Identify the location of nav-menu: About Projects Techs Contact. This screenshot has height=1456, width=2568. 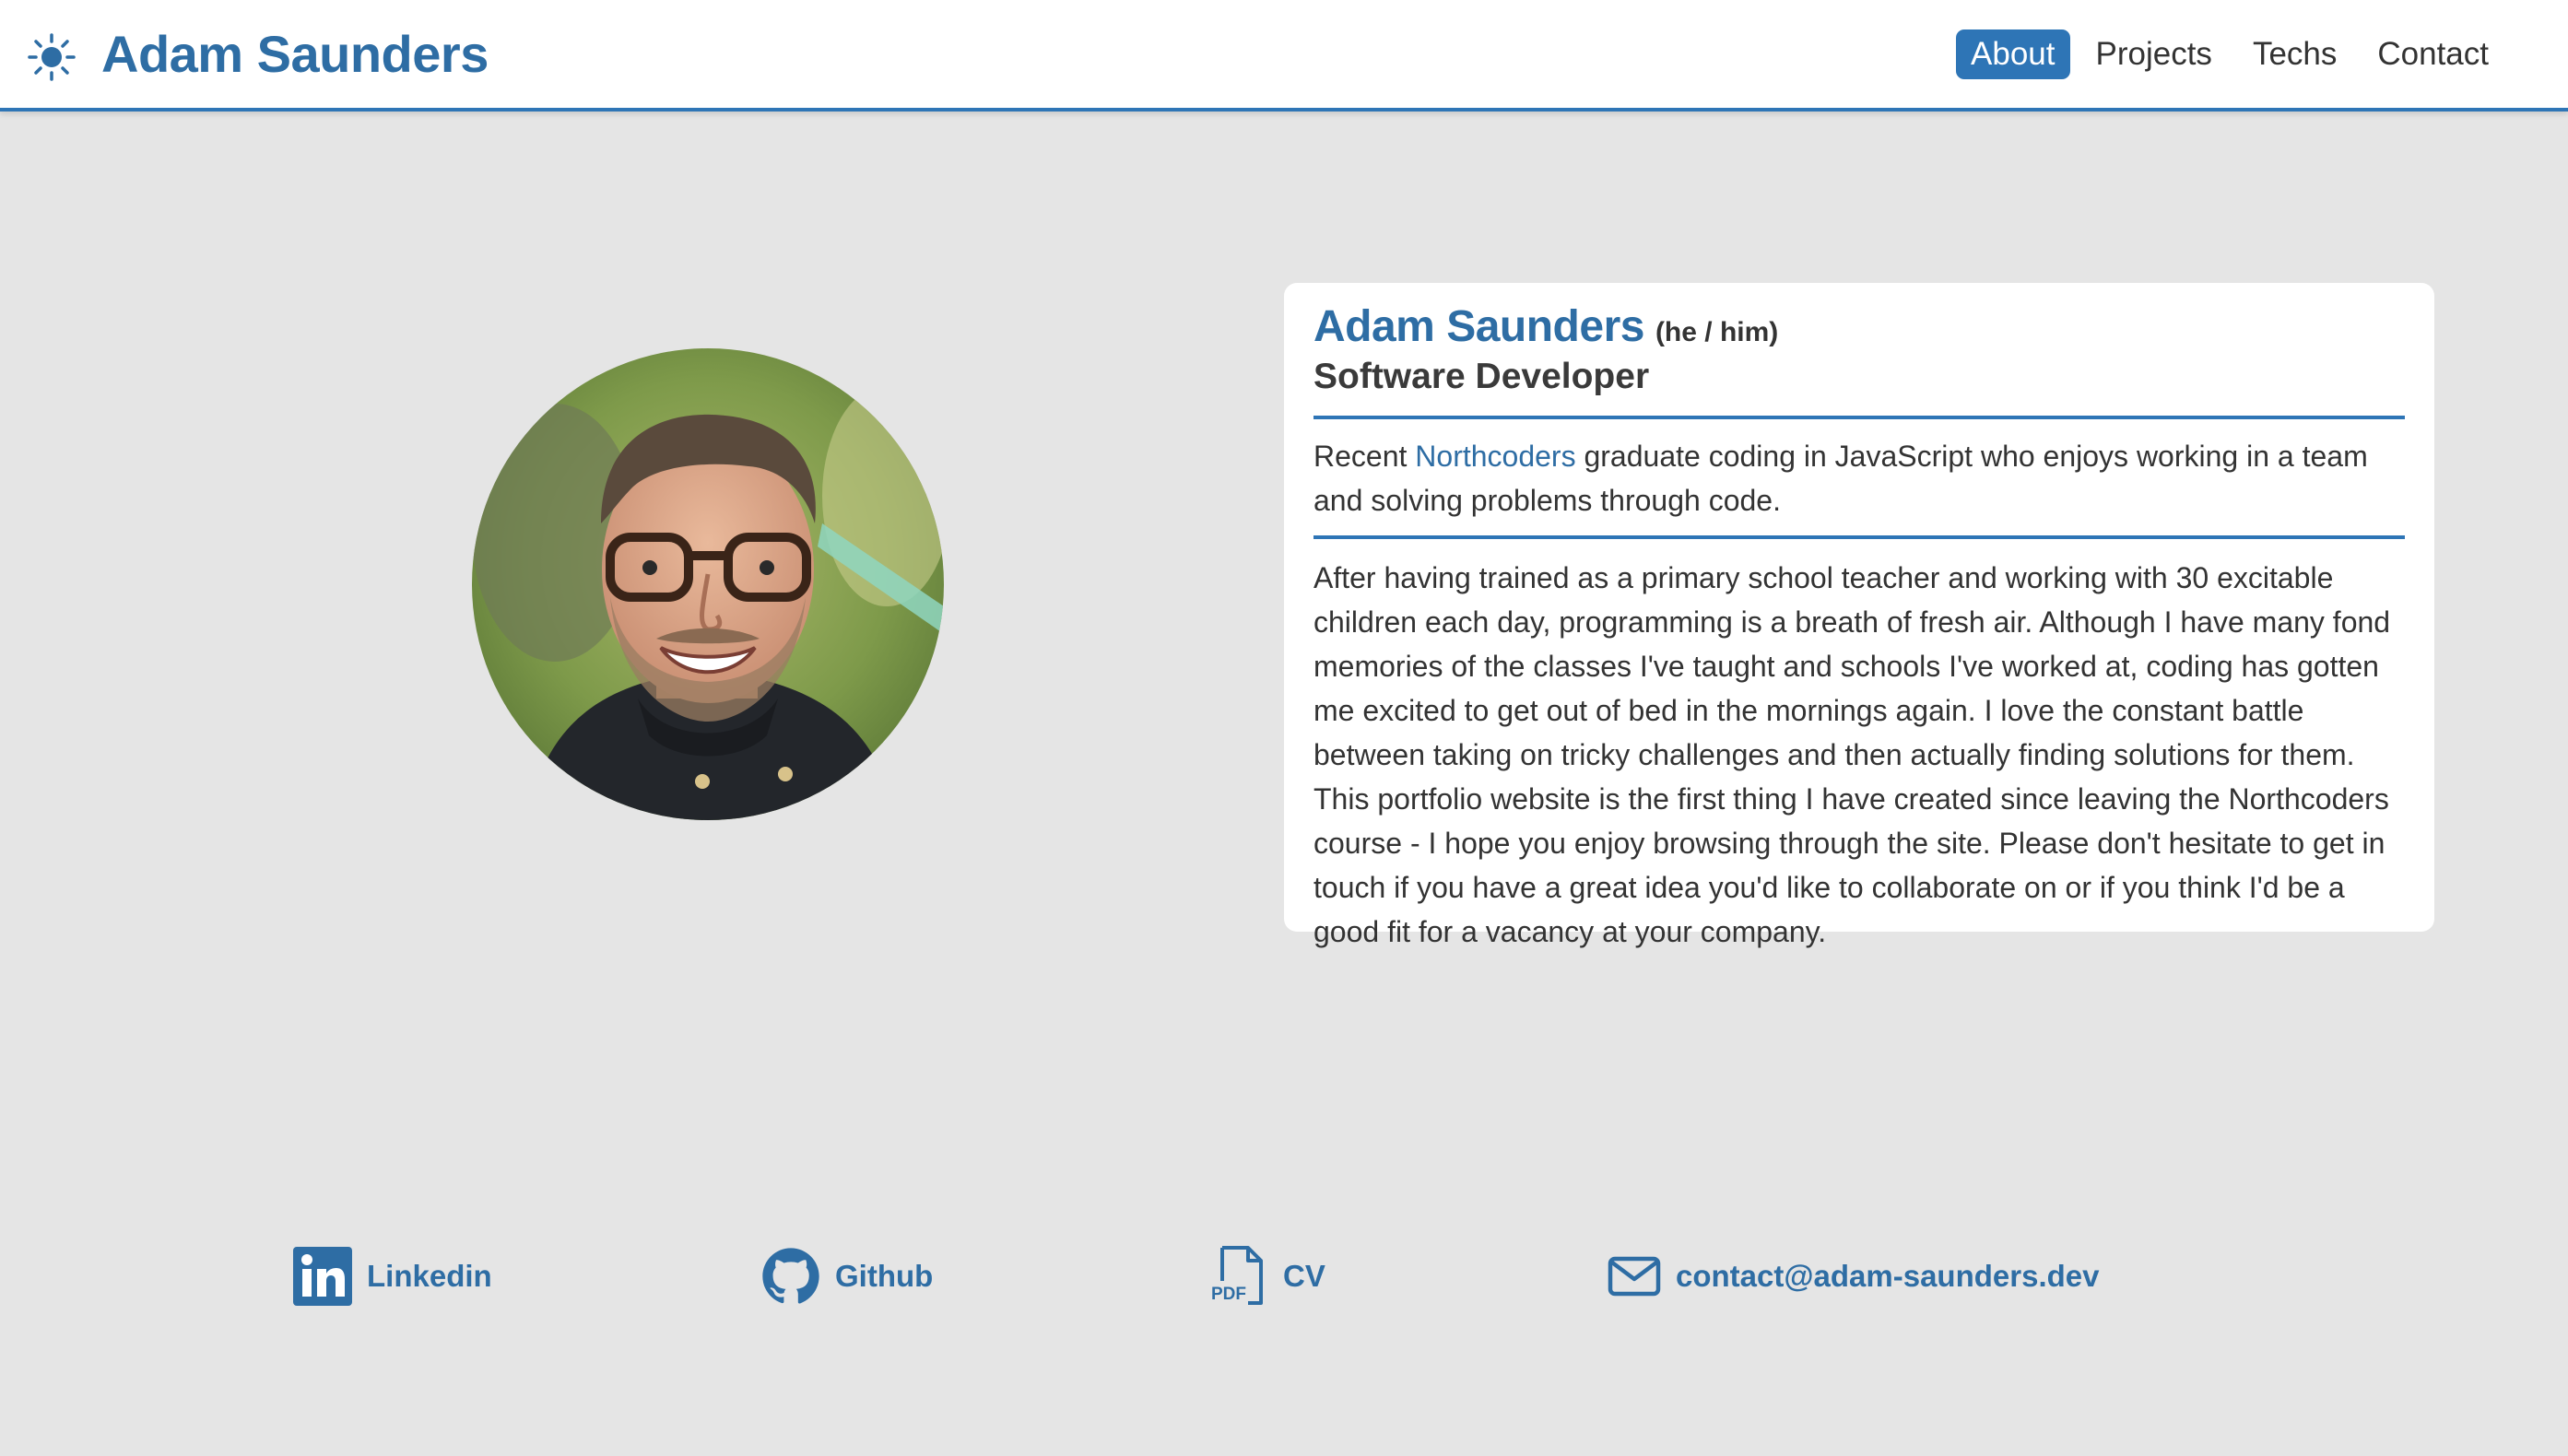
(2230, 54).